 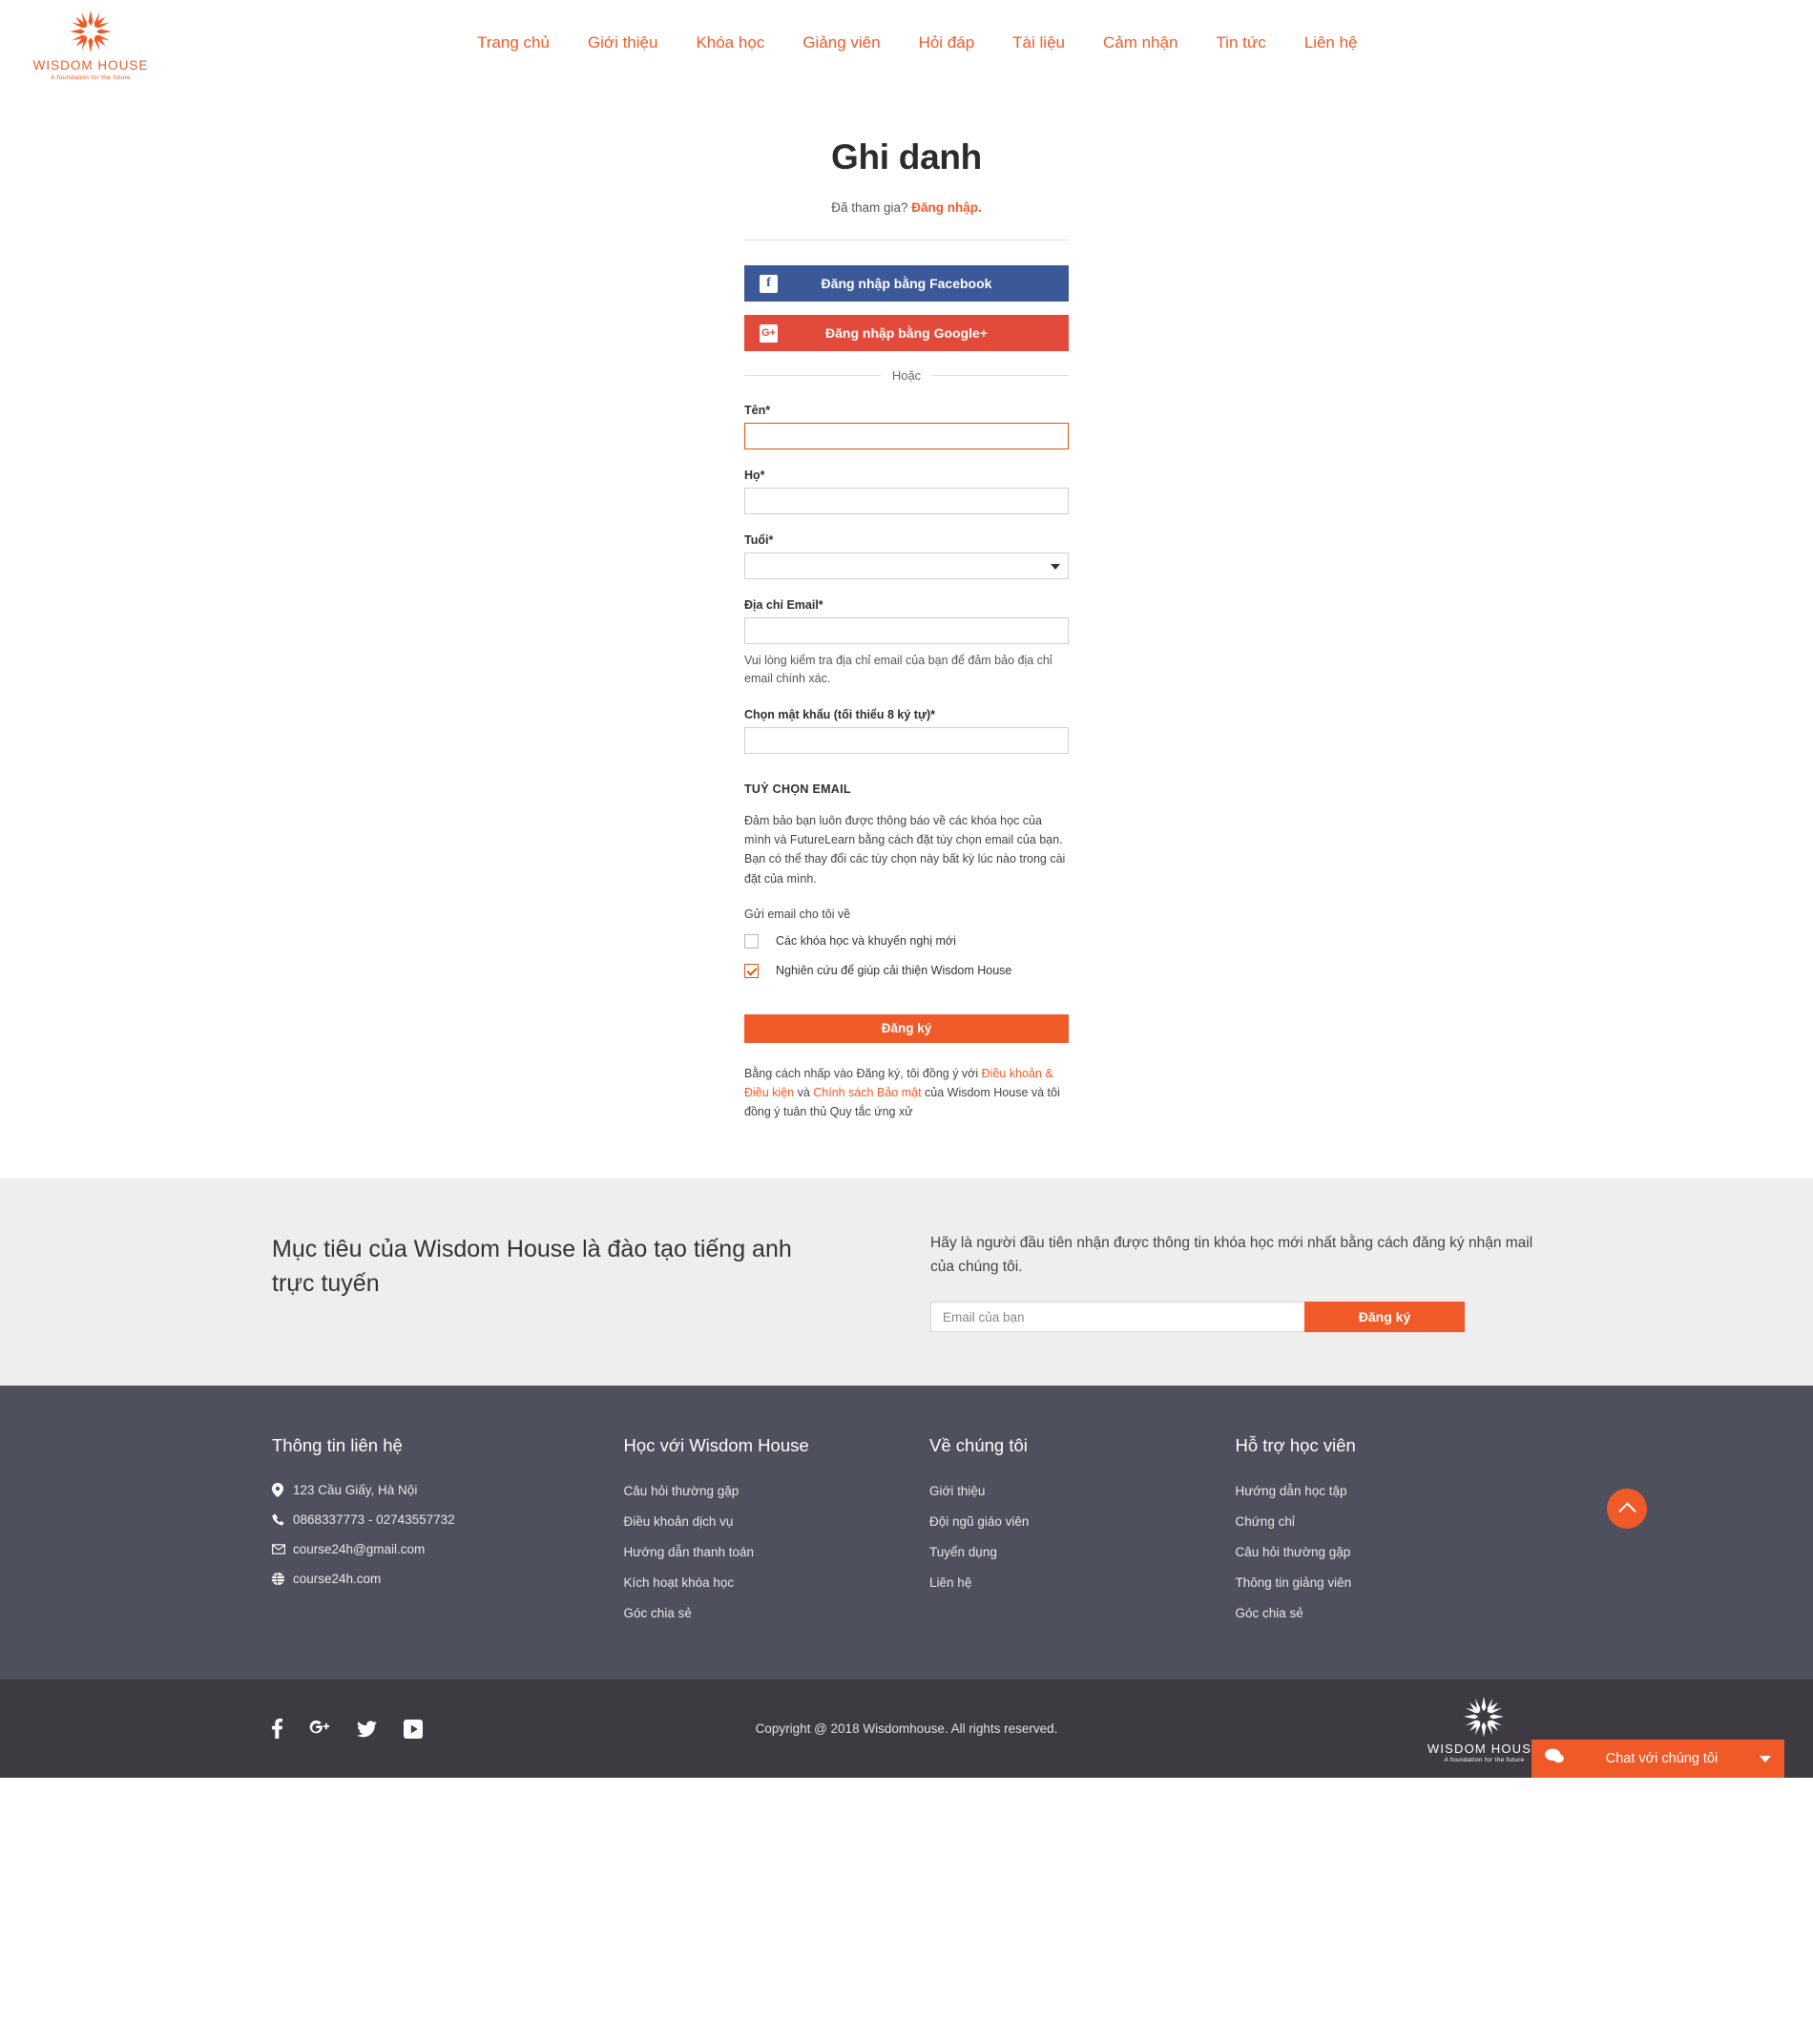 I want to click on terms-mid: và, so click(x=804, y=1092).